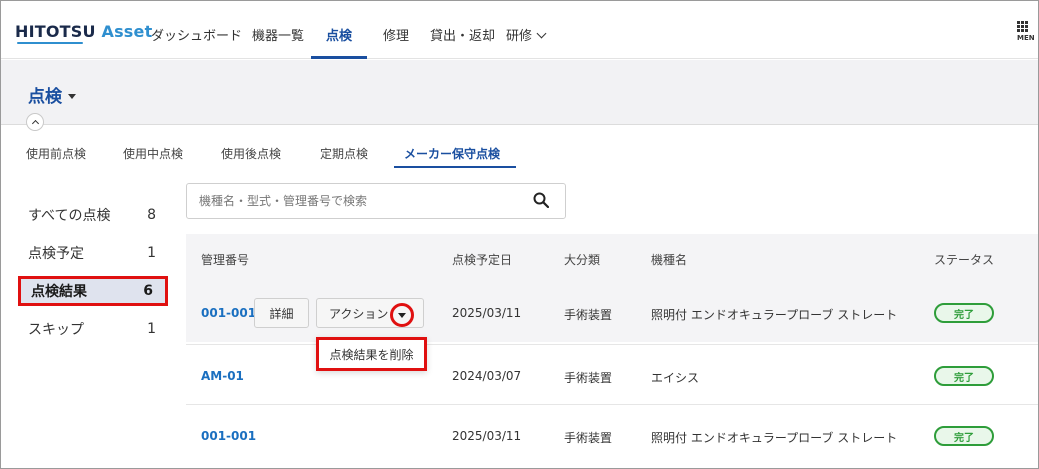 This screenshot has height=469, width=1039. Describe the element at coordinates (455, 167) in the screenshot. I see `tab-active-indicator` at that location.